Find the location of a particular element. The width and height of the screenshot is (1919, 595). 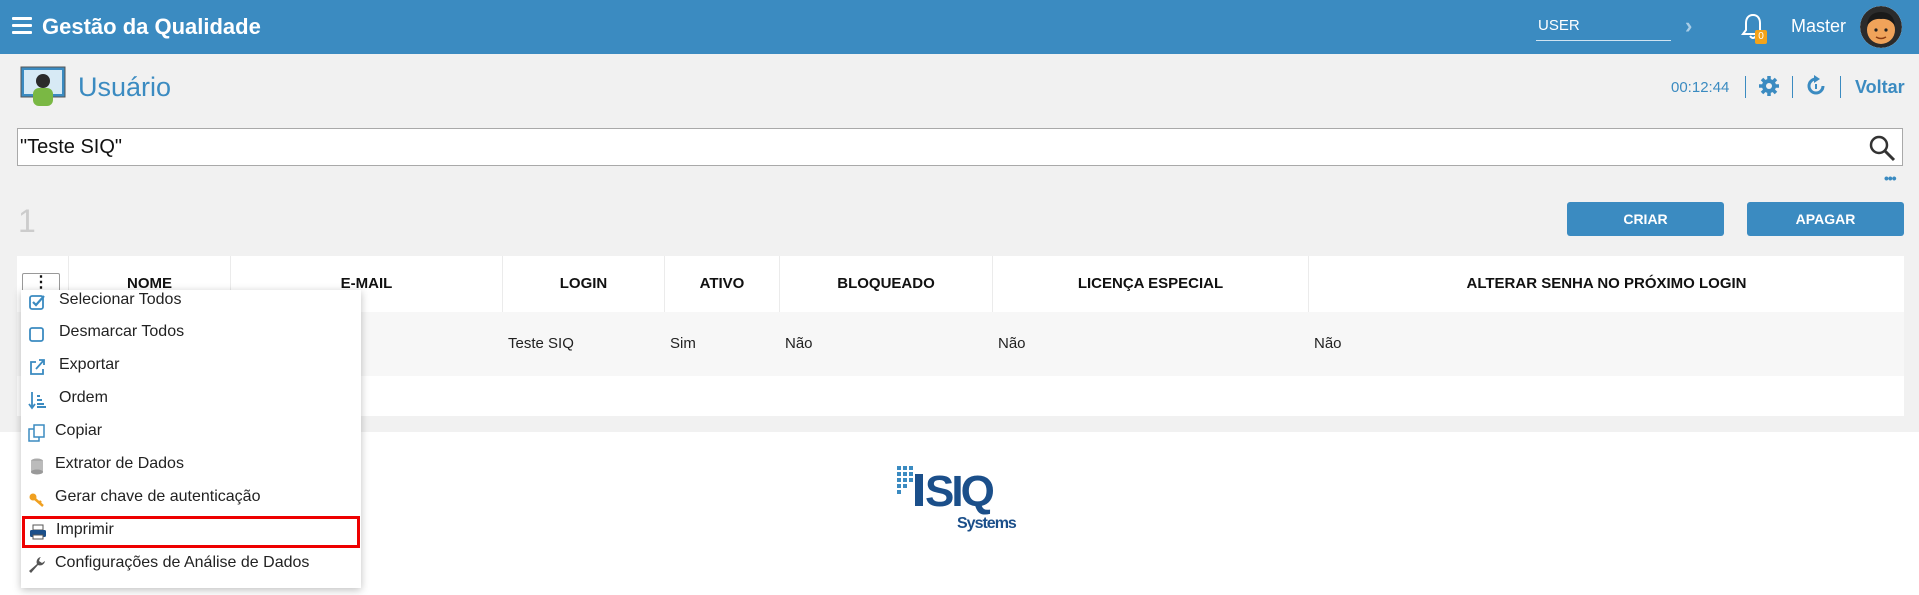

top-bar: Gestão da Qualidade › 0 Master is located at coordinates (959, 27).